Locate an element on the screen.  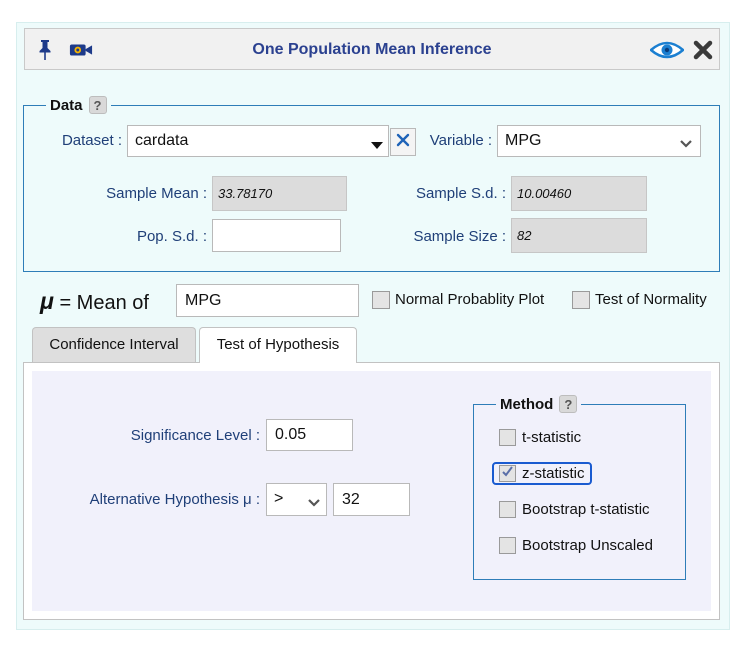
clear-icon is located at coordinates (403, 142).